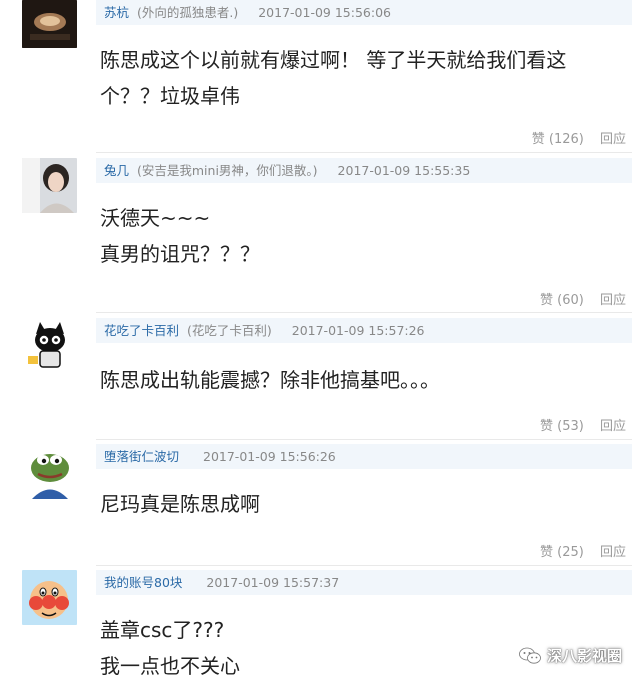 The height and width of the screenshot is (684, 640). I want to click on comment-actions: 赞 (126) 回应, so click(579, 137).